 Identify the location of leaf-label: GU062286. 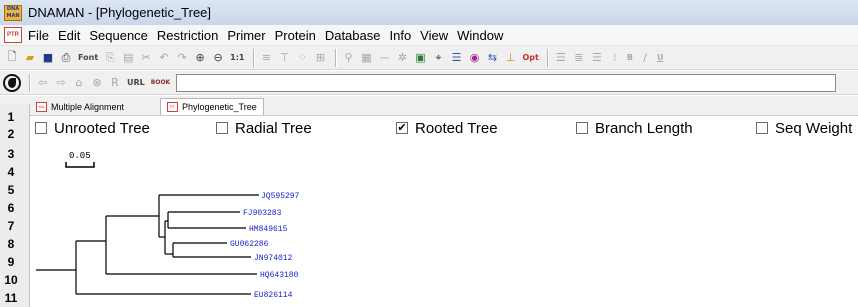
(249, 244).